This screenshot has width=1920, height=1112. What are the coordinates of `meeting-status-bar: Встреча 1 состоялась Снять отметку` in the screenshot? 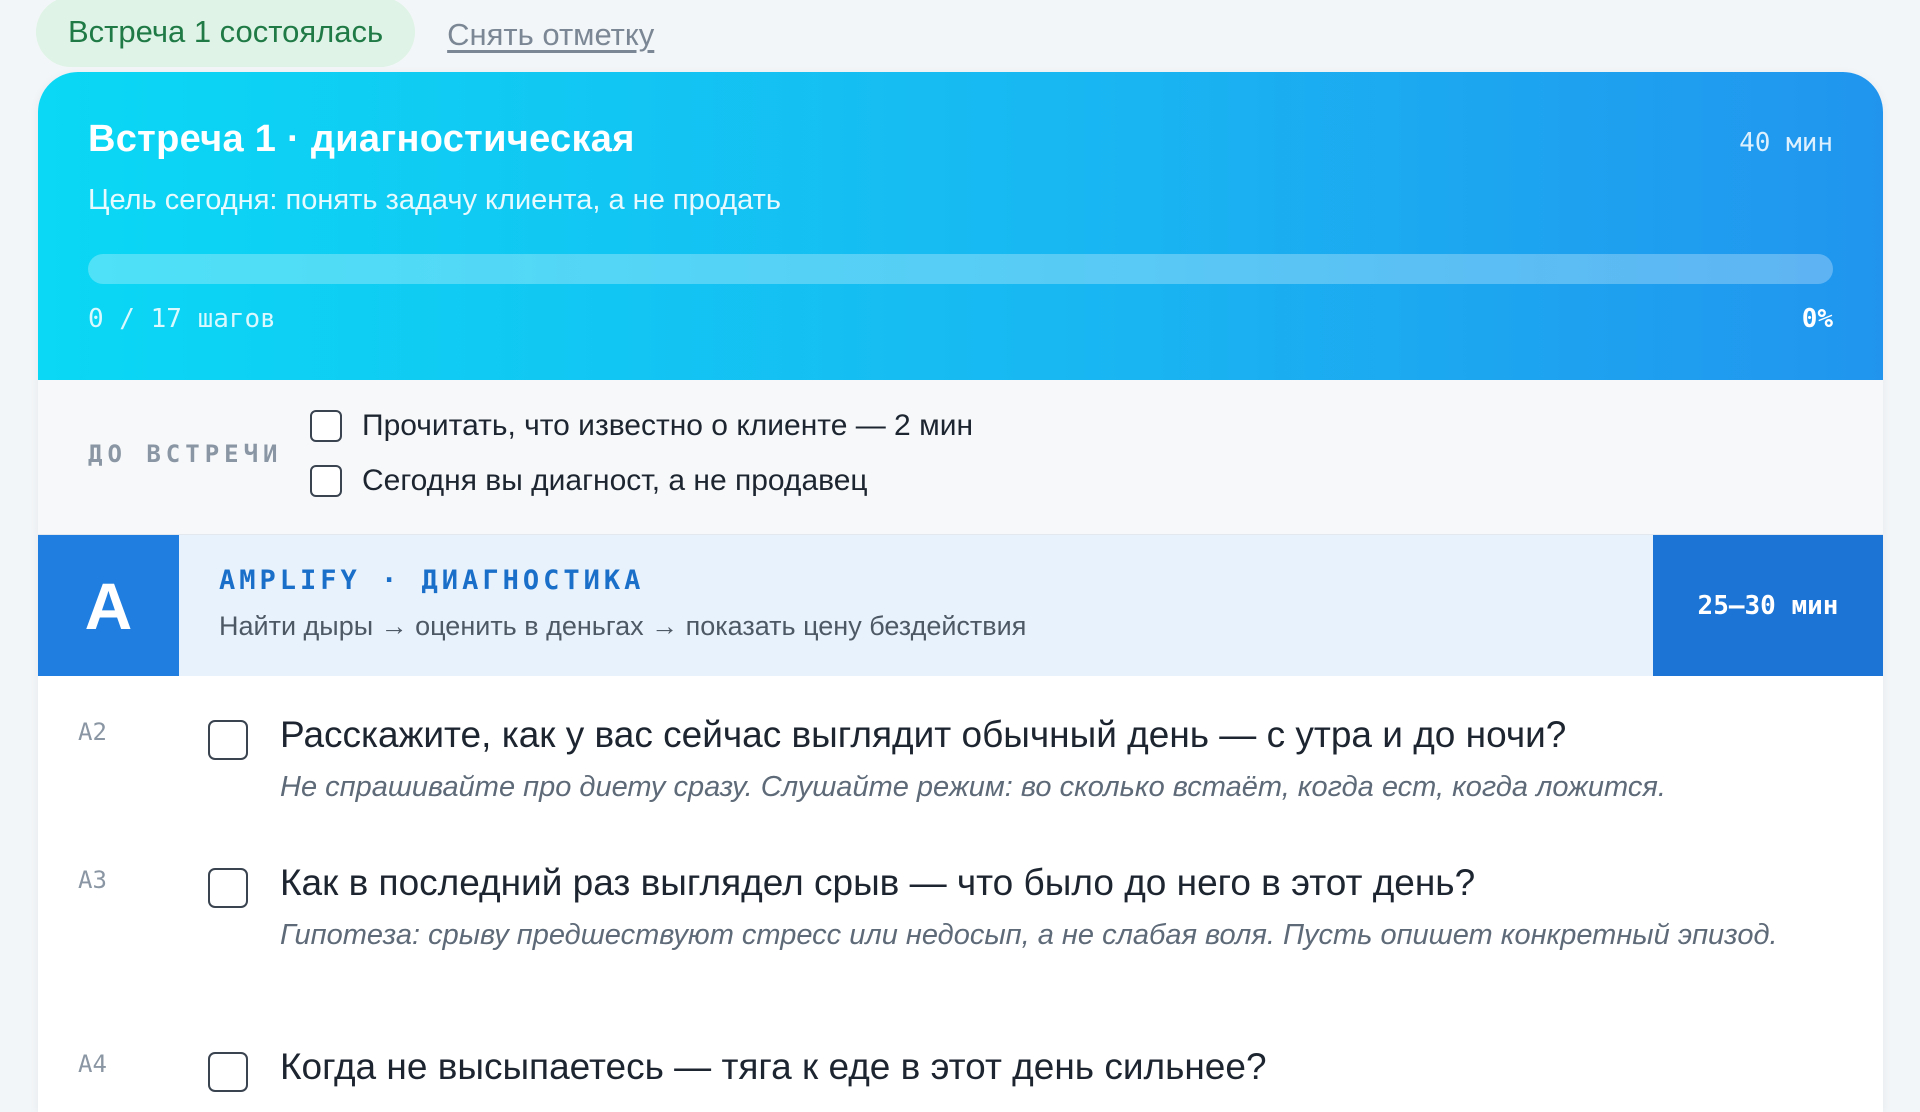 It's located at (345, 35).